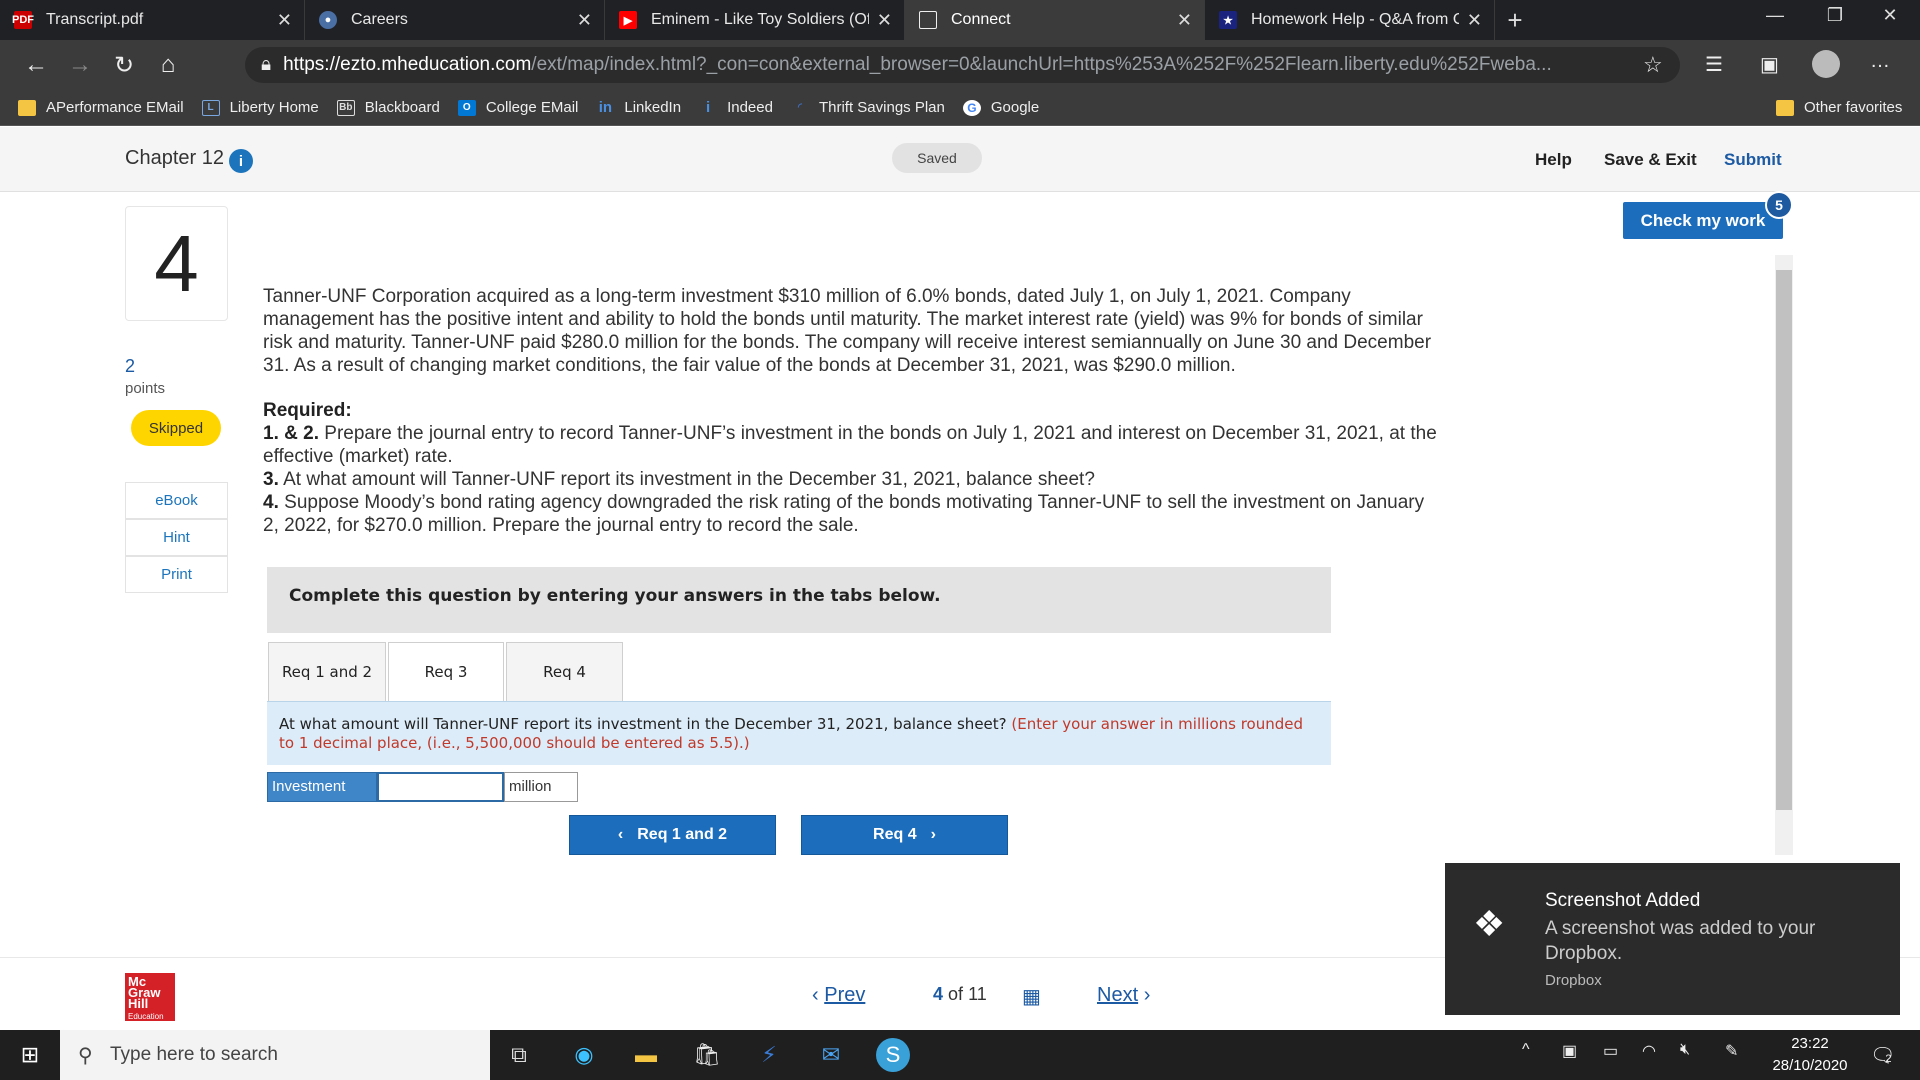 The height and width of the screenshot is (1080, 1920). Describe the element at coordinates (327, 672) in the screenshot. I see `tab-req-1-2: Req 1 and 2` at that location.